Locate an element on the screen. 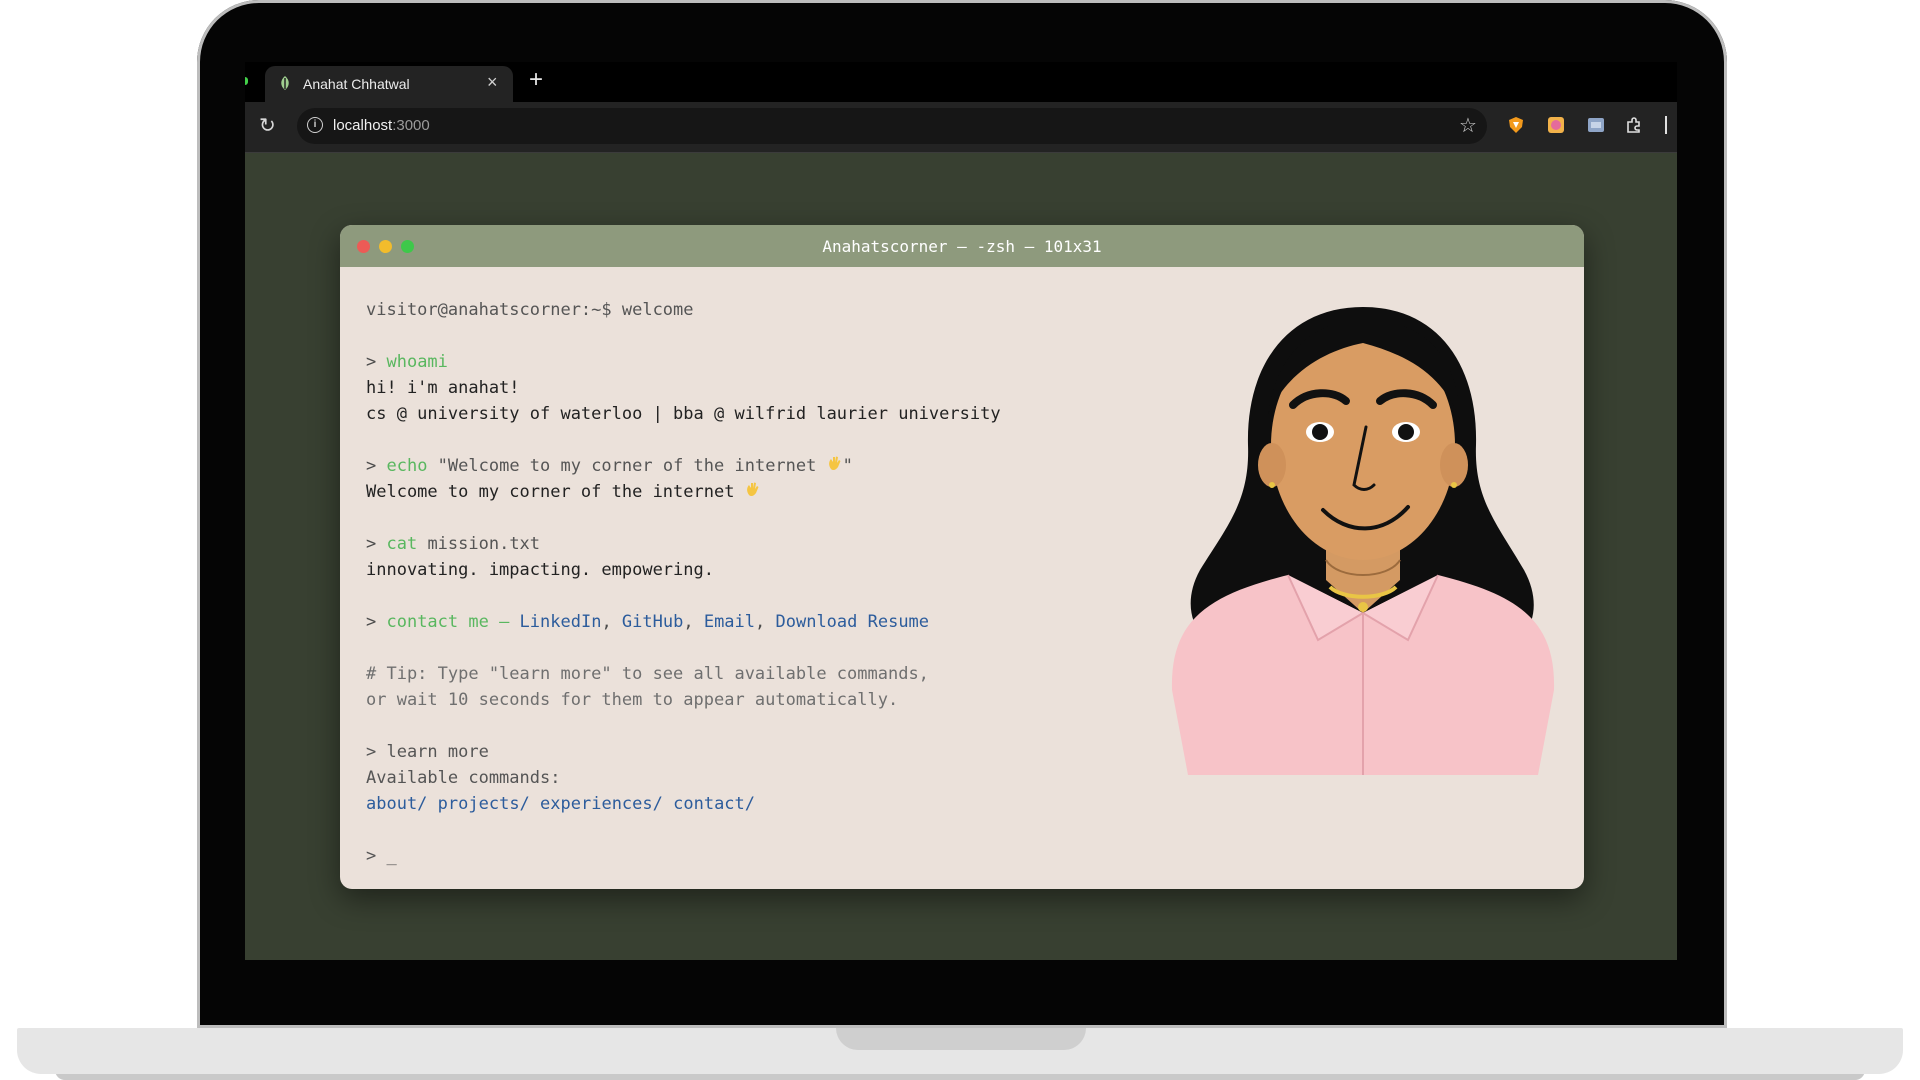 The height and width of the screenshot is (1080, 1920). contact-link: contact/ is located at coordinates (714, 804).